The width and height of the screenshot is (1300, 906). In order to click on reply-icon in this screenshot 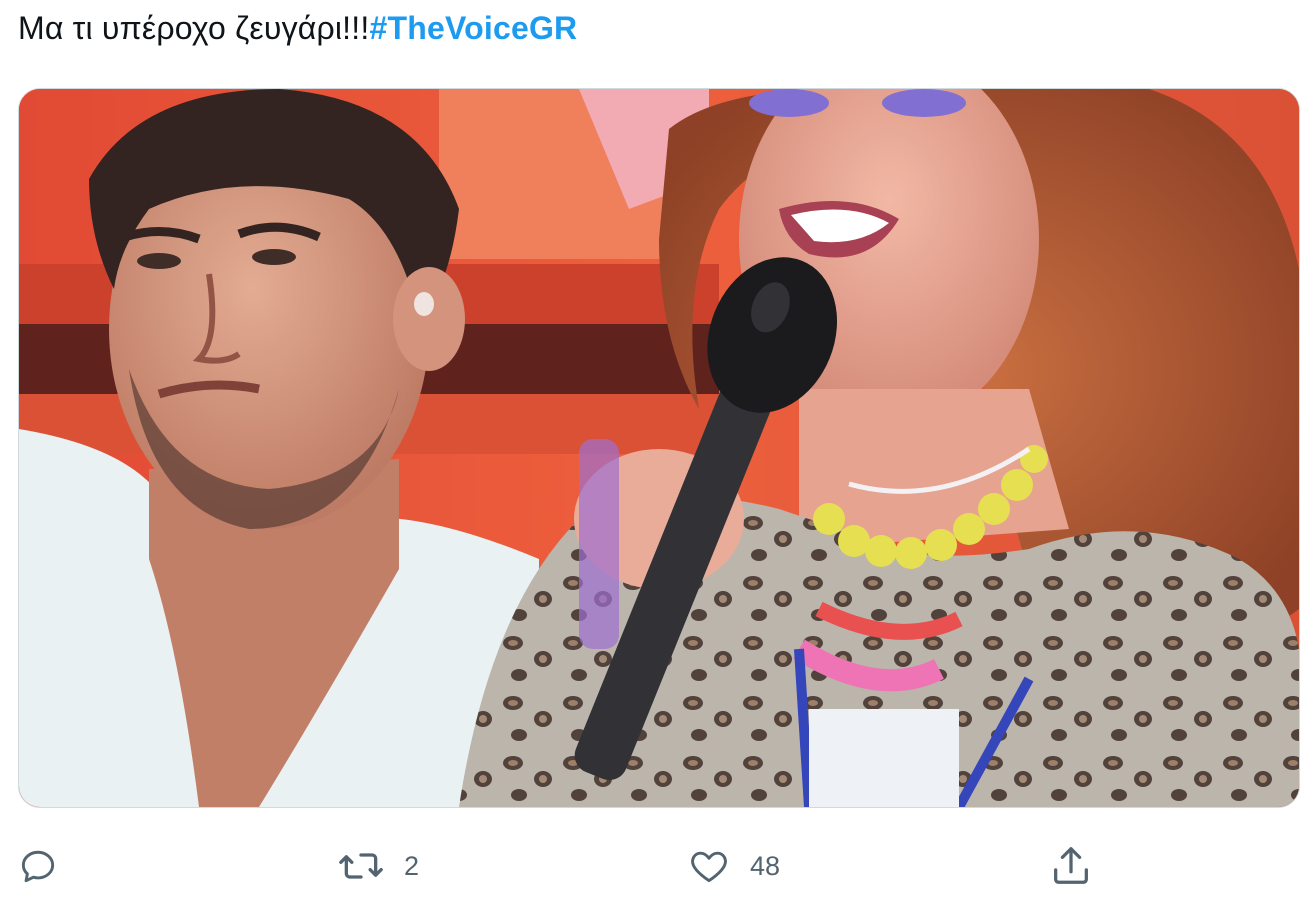, I will do `click(38, 866)`.